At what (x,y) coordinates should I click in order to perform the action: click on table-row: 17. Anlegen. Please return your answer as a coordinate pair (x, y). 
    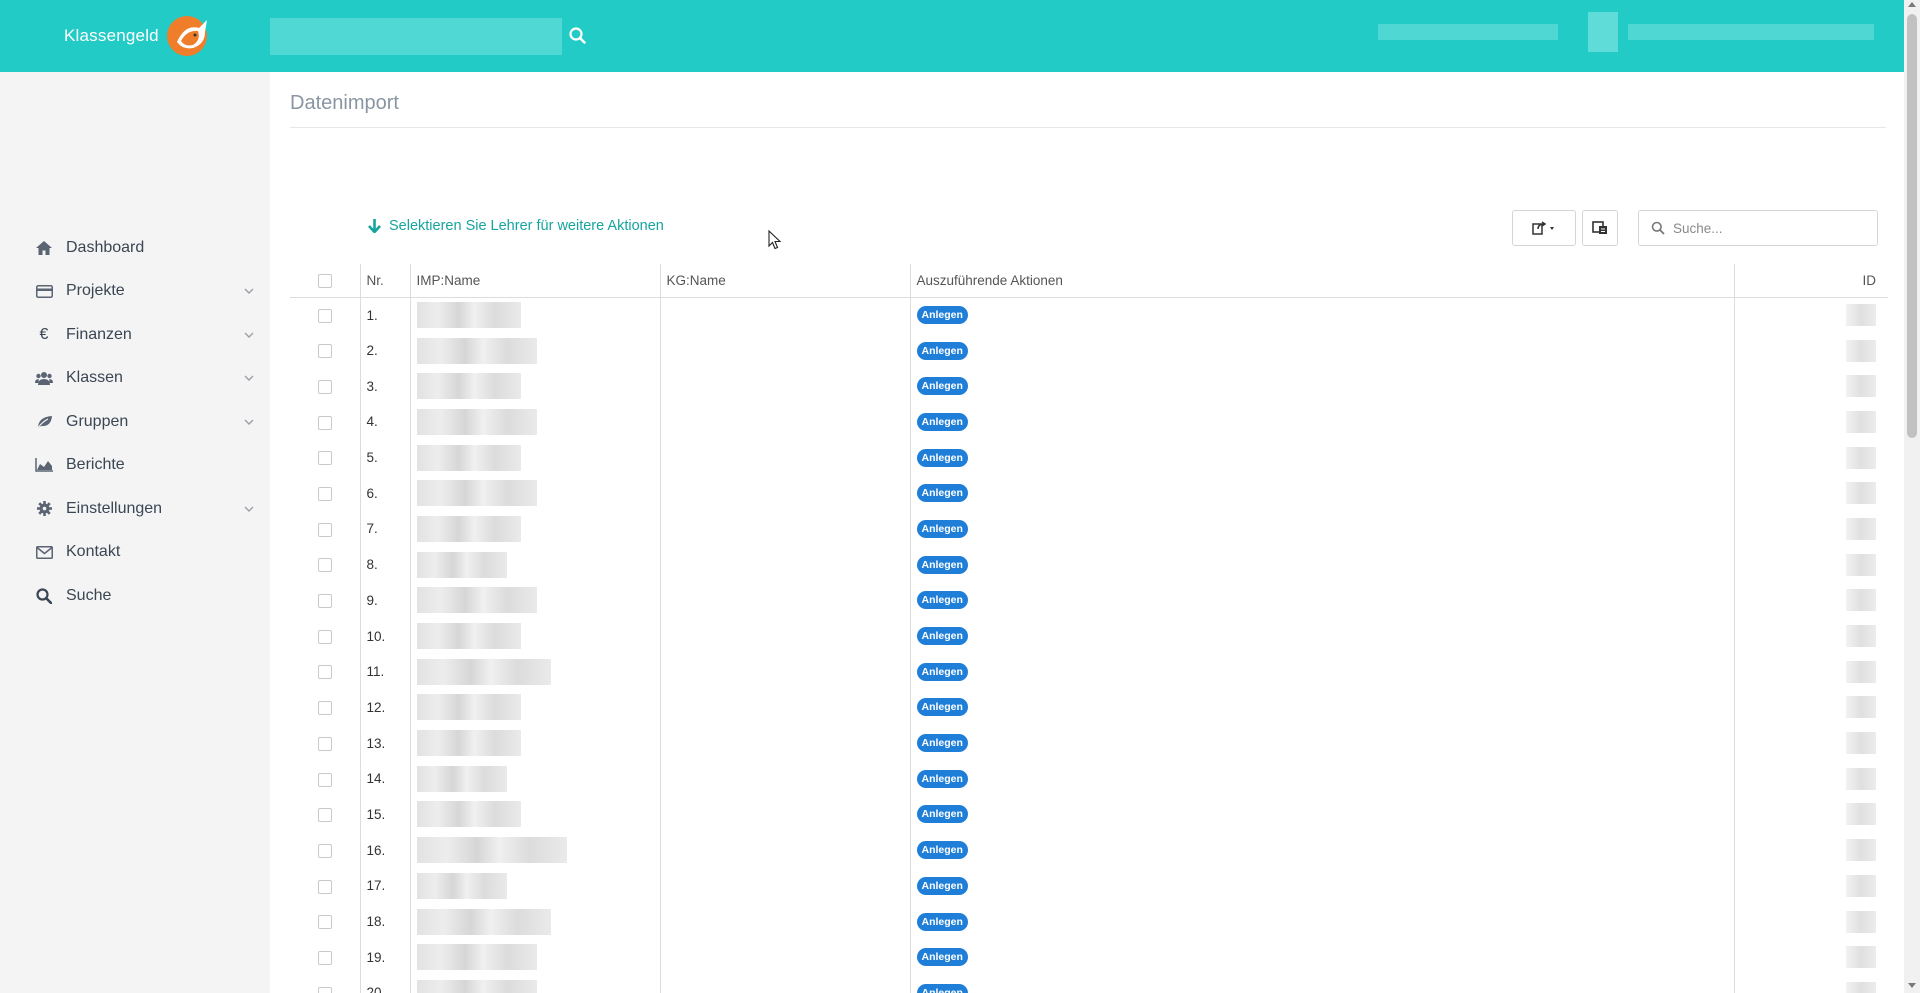
    Looking at the image, I should click on (1089, 886).